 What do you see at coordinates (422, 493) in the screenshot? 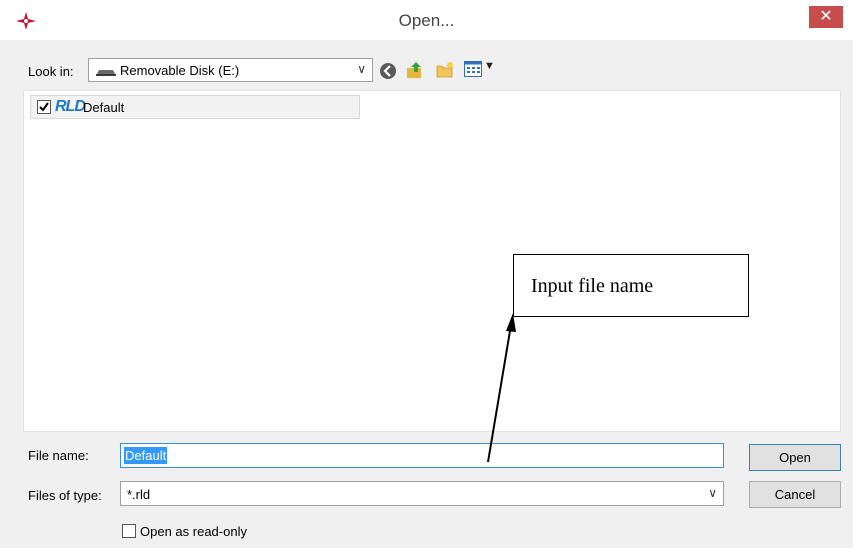
I see `file-type-select: *.rld ∨` at bounding box center [422, 493].